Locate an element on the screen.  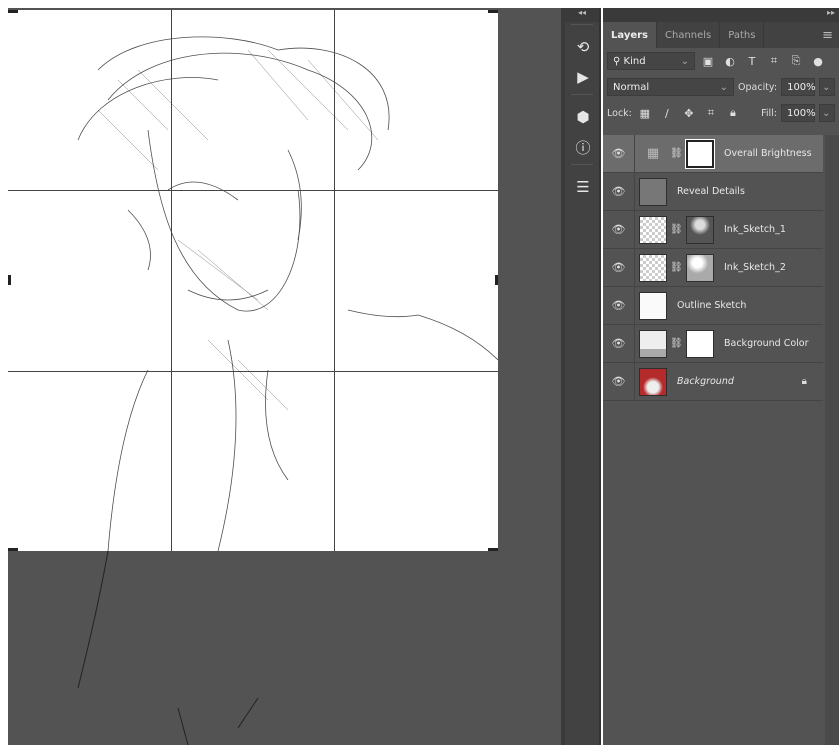
fill-input: 100% is located at coordinates (798, 113).